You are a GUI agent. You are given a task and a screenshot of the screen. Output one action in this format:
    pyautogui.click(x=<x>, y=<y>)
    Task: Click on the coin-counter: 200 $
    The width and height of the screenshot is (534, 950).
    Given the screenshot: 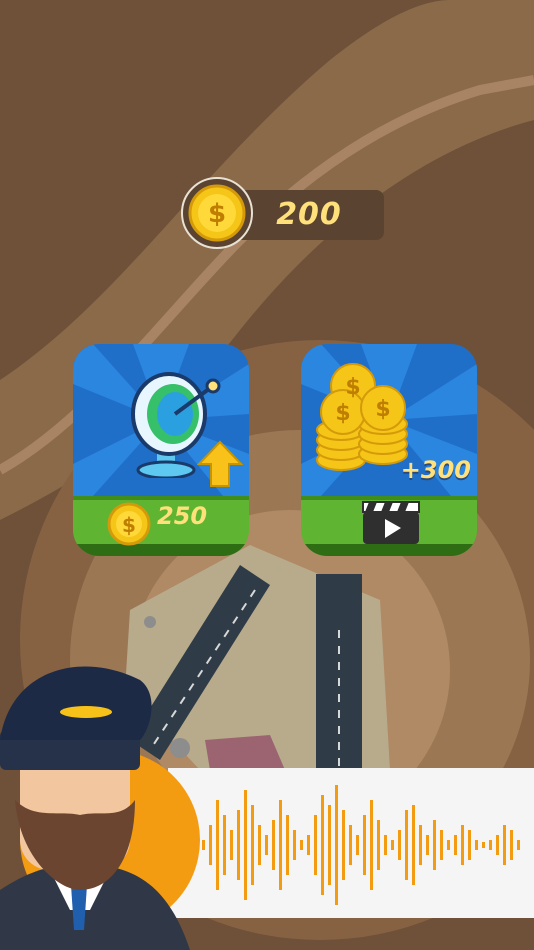 What is the action you would take?
    pyautogui.click(x=283, y=213)
    